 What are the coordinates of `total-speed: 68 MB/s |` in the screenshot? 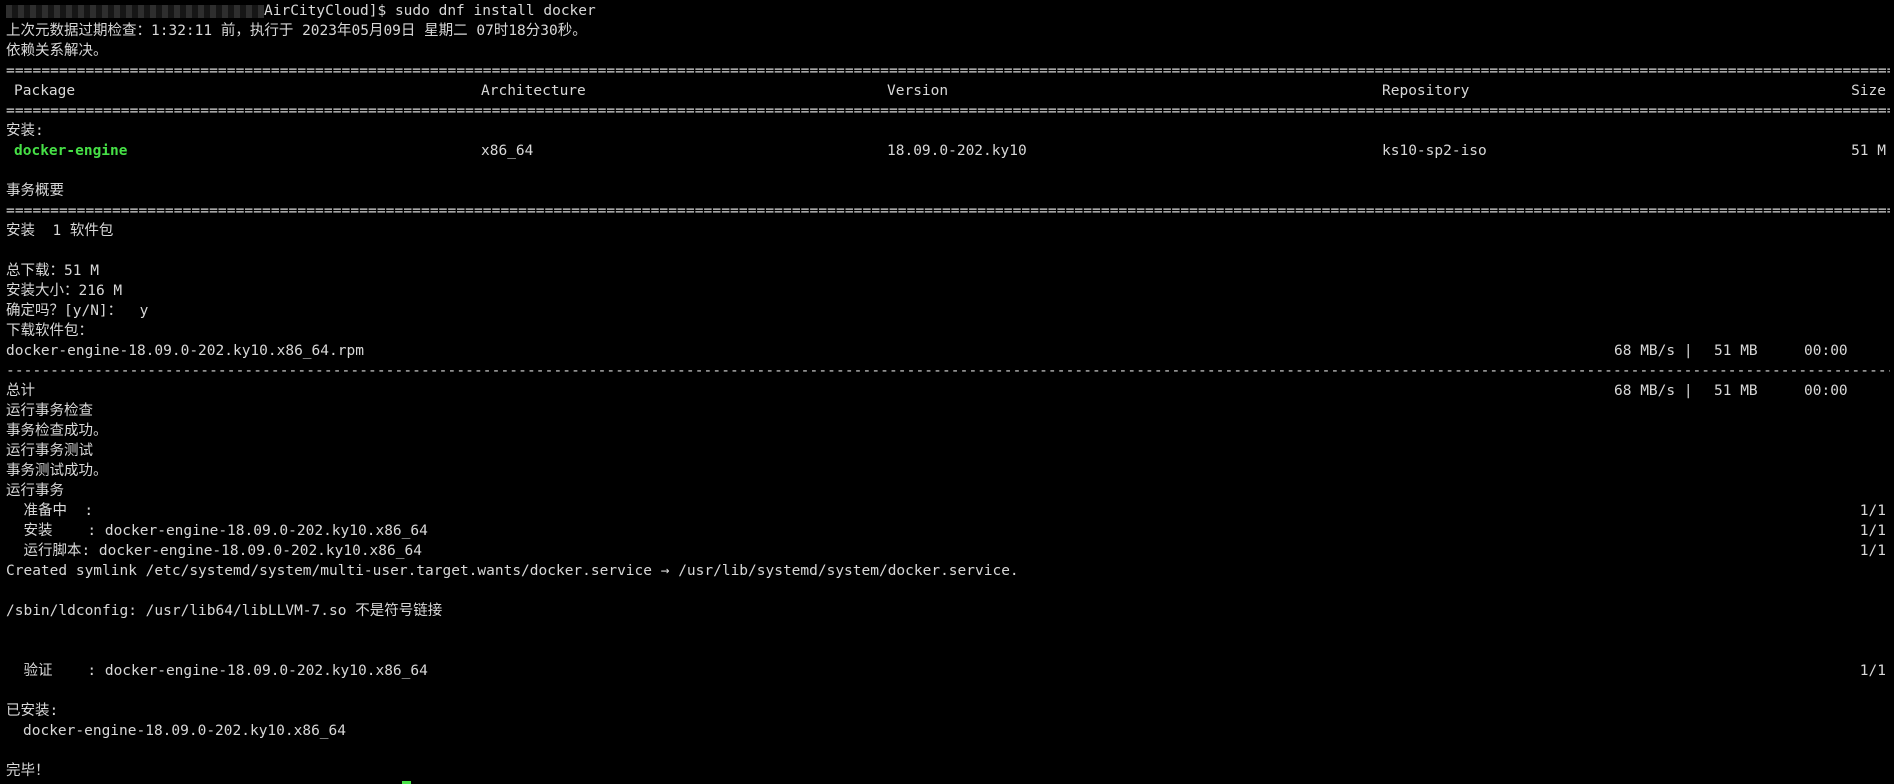 It's located at (1653, 391).